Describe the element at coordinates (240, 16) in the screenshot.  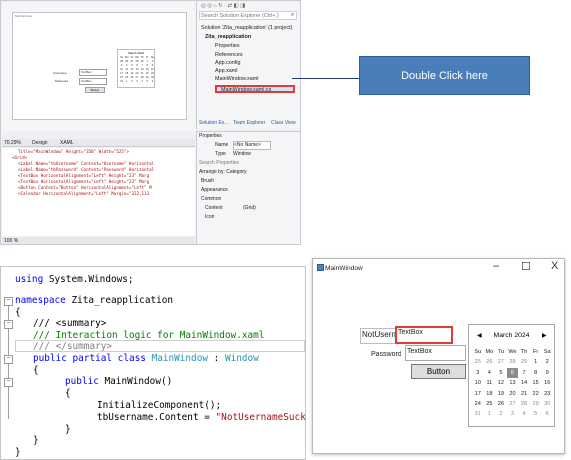
I see `sx-search-placeholder: Search Solution Explorer (Ctrl+;)` at that location.